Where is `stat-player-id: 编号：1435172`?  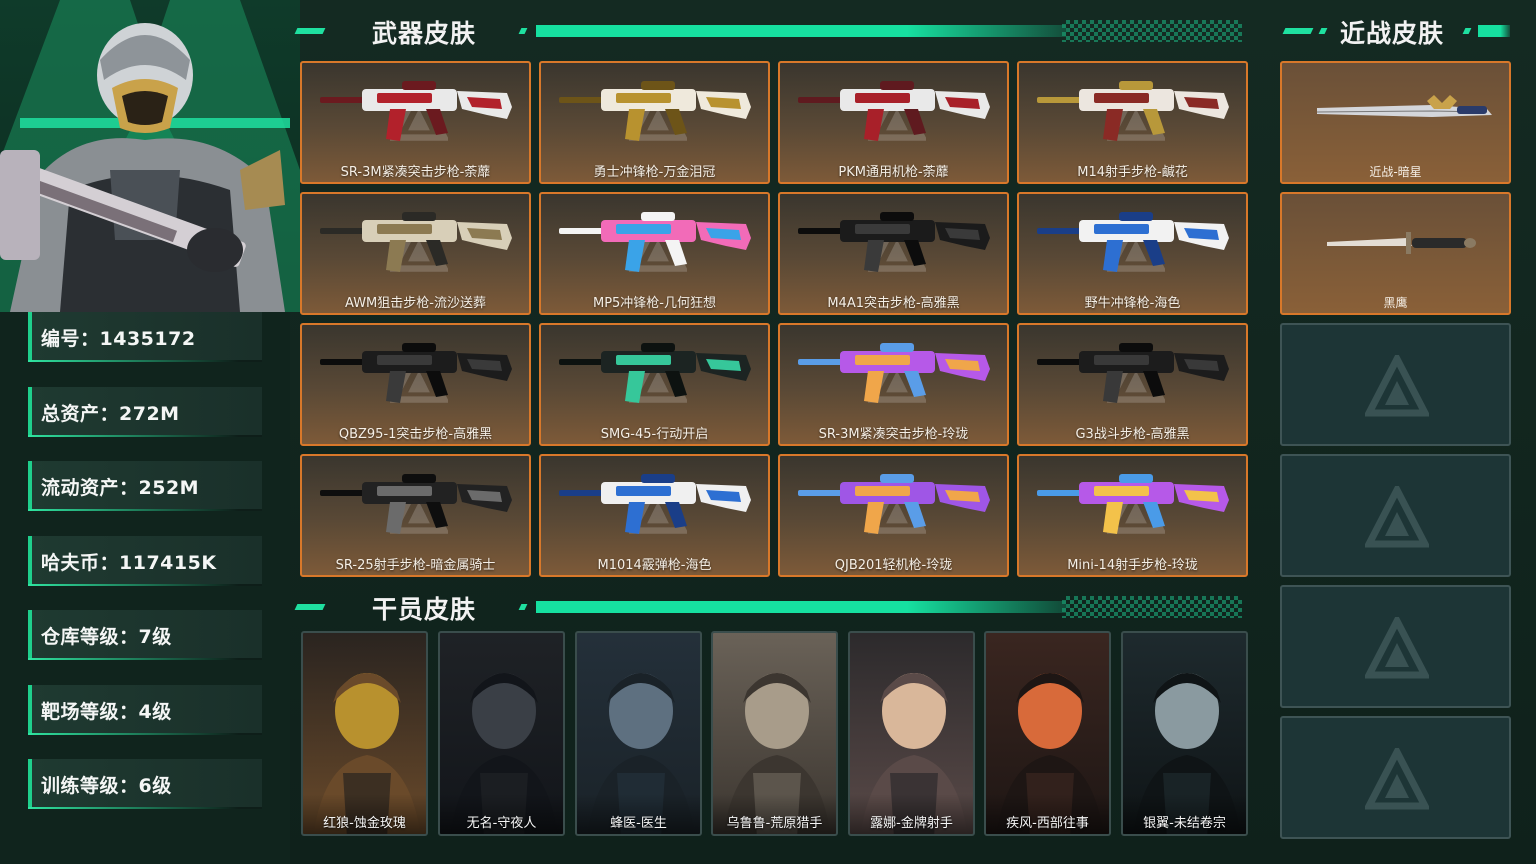
stat-player-id: 编号：1435172 is located at coordinates (145, 337).